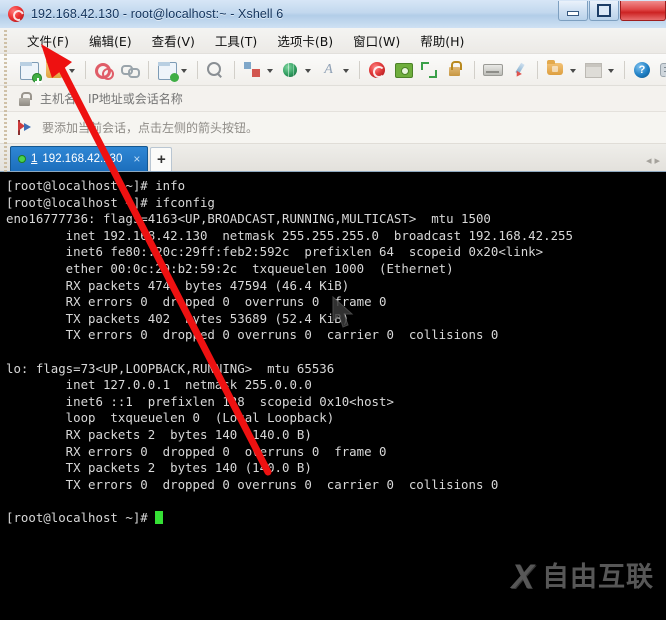 The height and width of the screenshot is (620, 666). I want to click on tab-nav-controls: ◂ ▸, so click(656, 163).